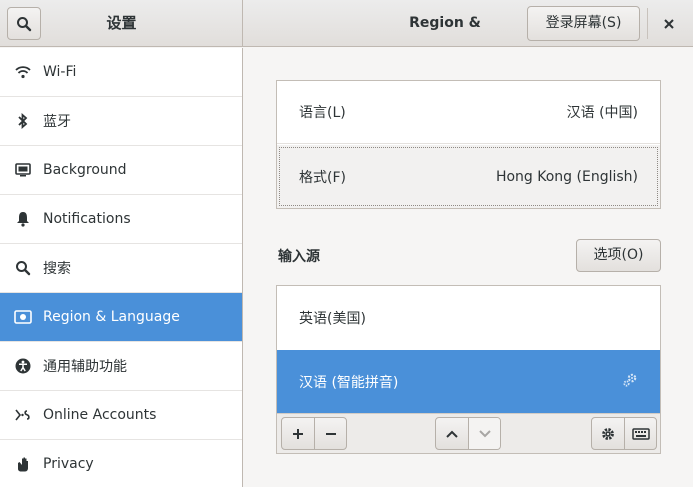  I want to click on language-row: 语言(L) 汉语 (中国), so click(468, 112).